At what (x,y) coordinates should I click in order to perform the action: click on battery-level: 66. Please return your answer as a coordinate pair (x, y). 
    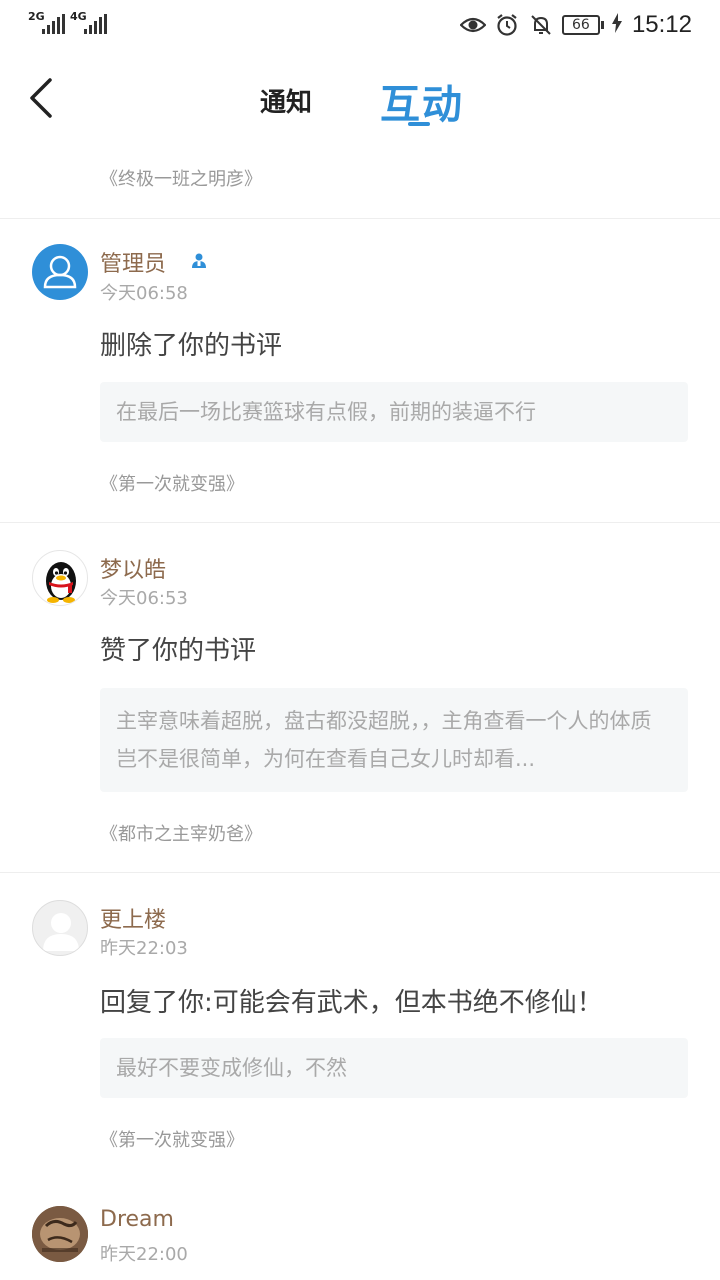
    Looking at the image, I should click on (580, 25).